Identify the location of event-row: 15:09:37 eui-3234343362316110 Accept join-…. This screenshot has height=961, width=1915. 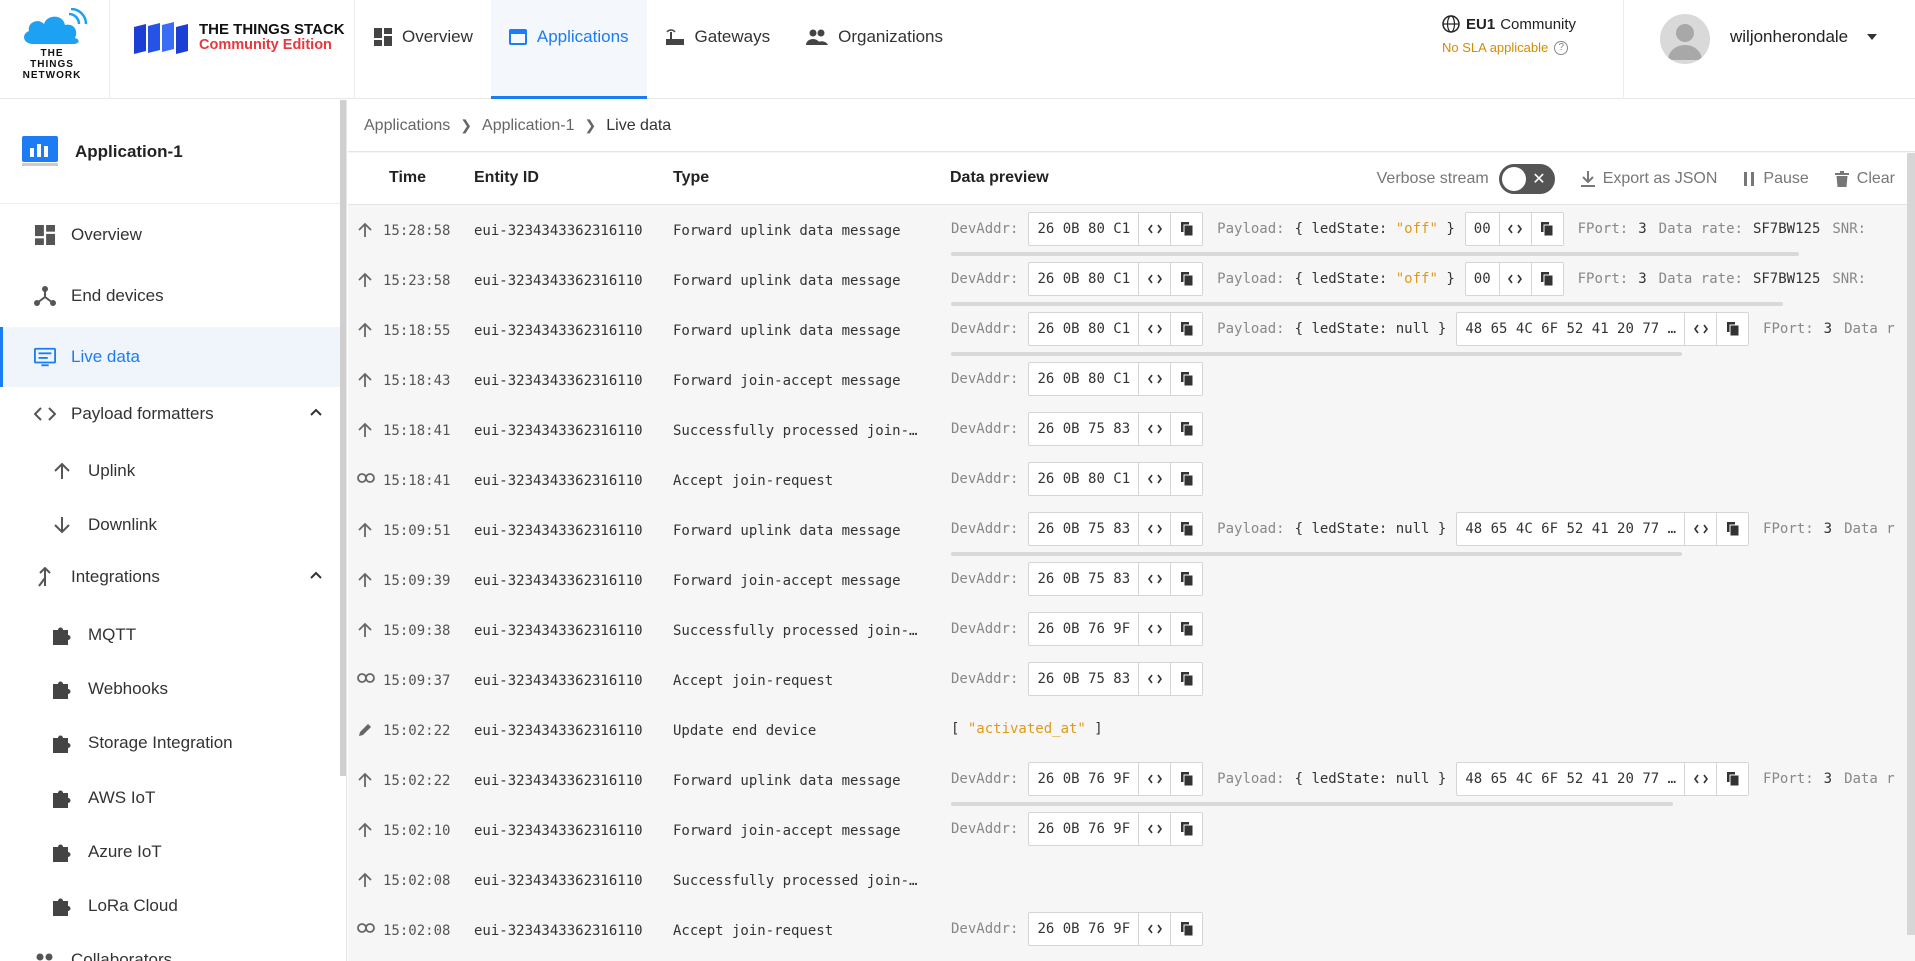
(1131, 681).